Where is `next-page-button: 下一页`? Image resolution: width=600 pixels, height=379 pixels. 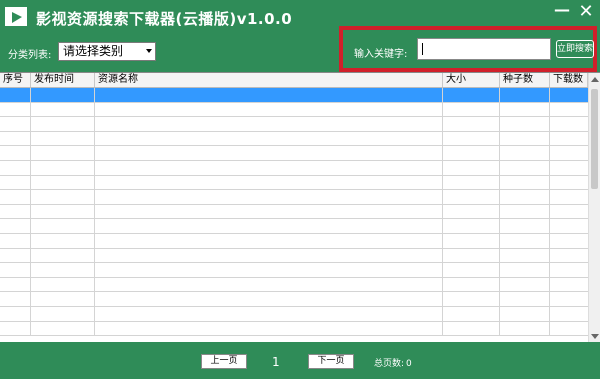
next-page-button: 下一页 is located at coordinates (331, 361).